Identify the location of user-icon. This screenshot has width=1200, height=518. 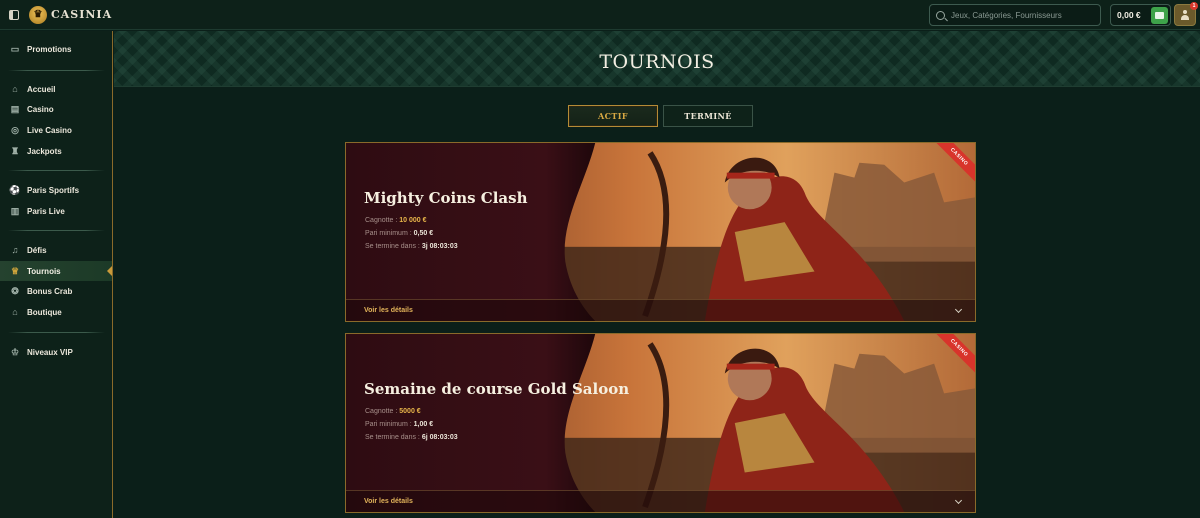
(1185, 15).